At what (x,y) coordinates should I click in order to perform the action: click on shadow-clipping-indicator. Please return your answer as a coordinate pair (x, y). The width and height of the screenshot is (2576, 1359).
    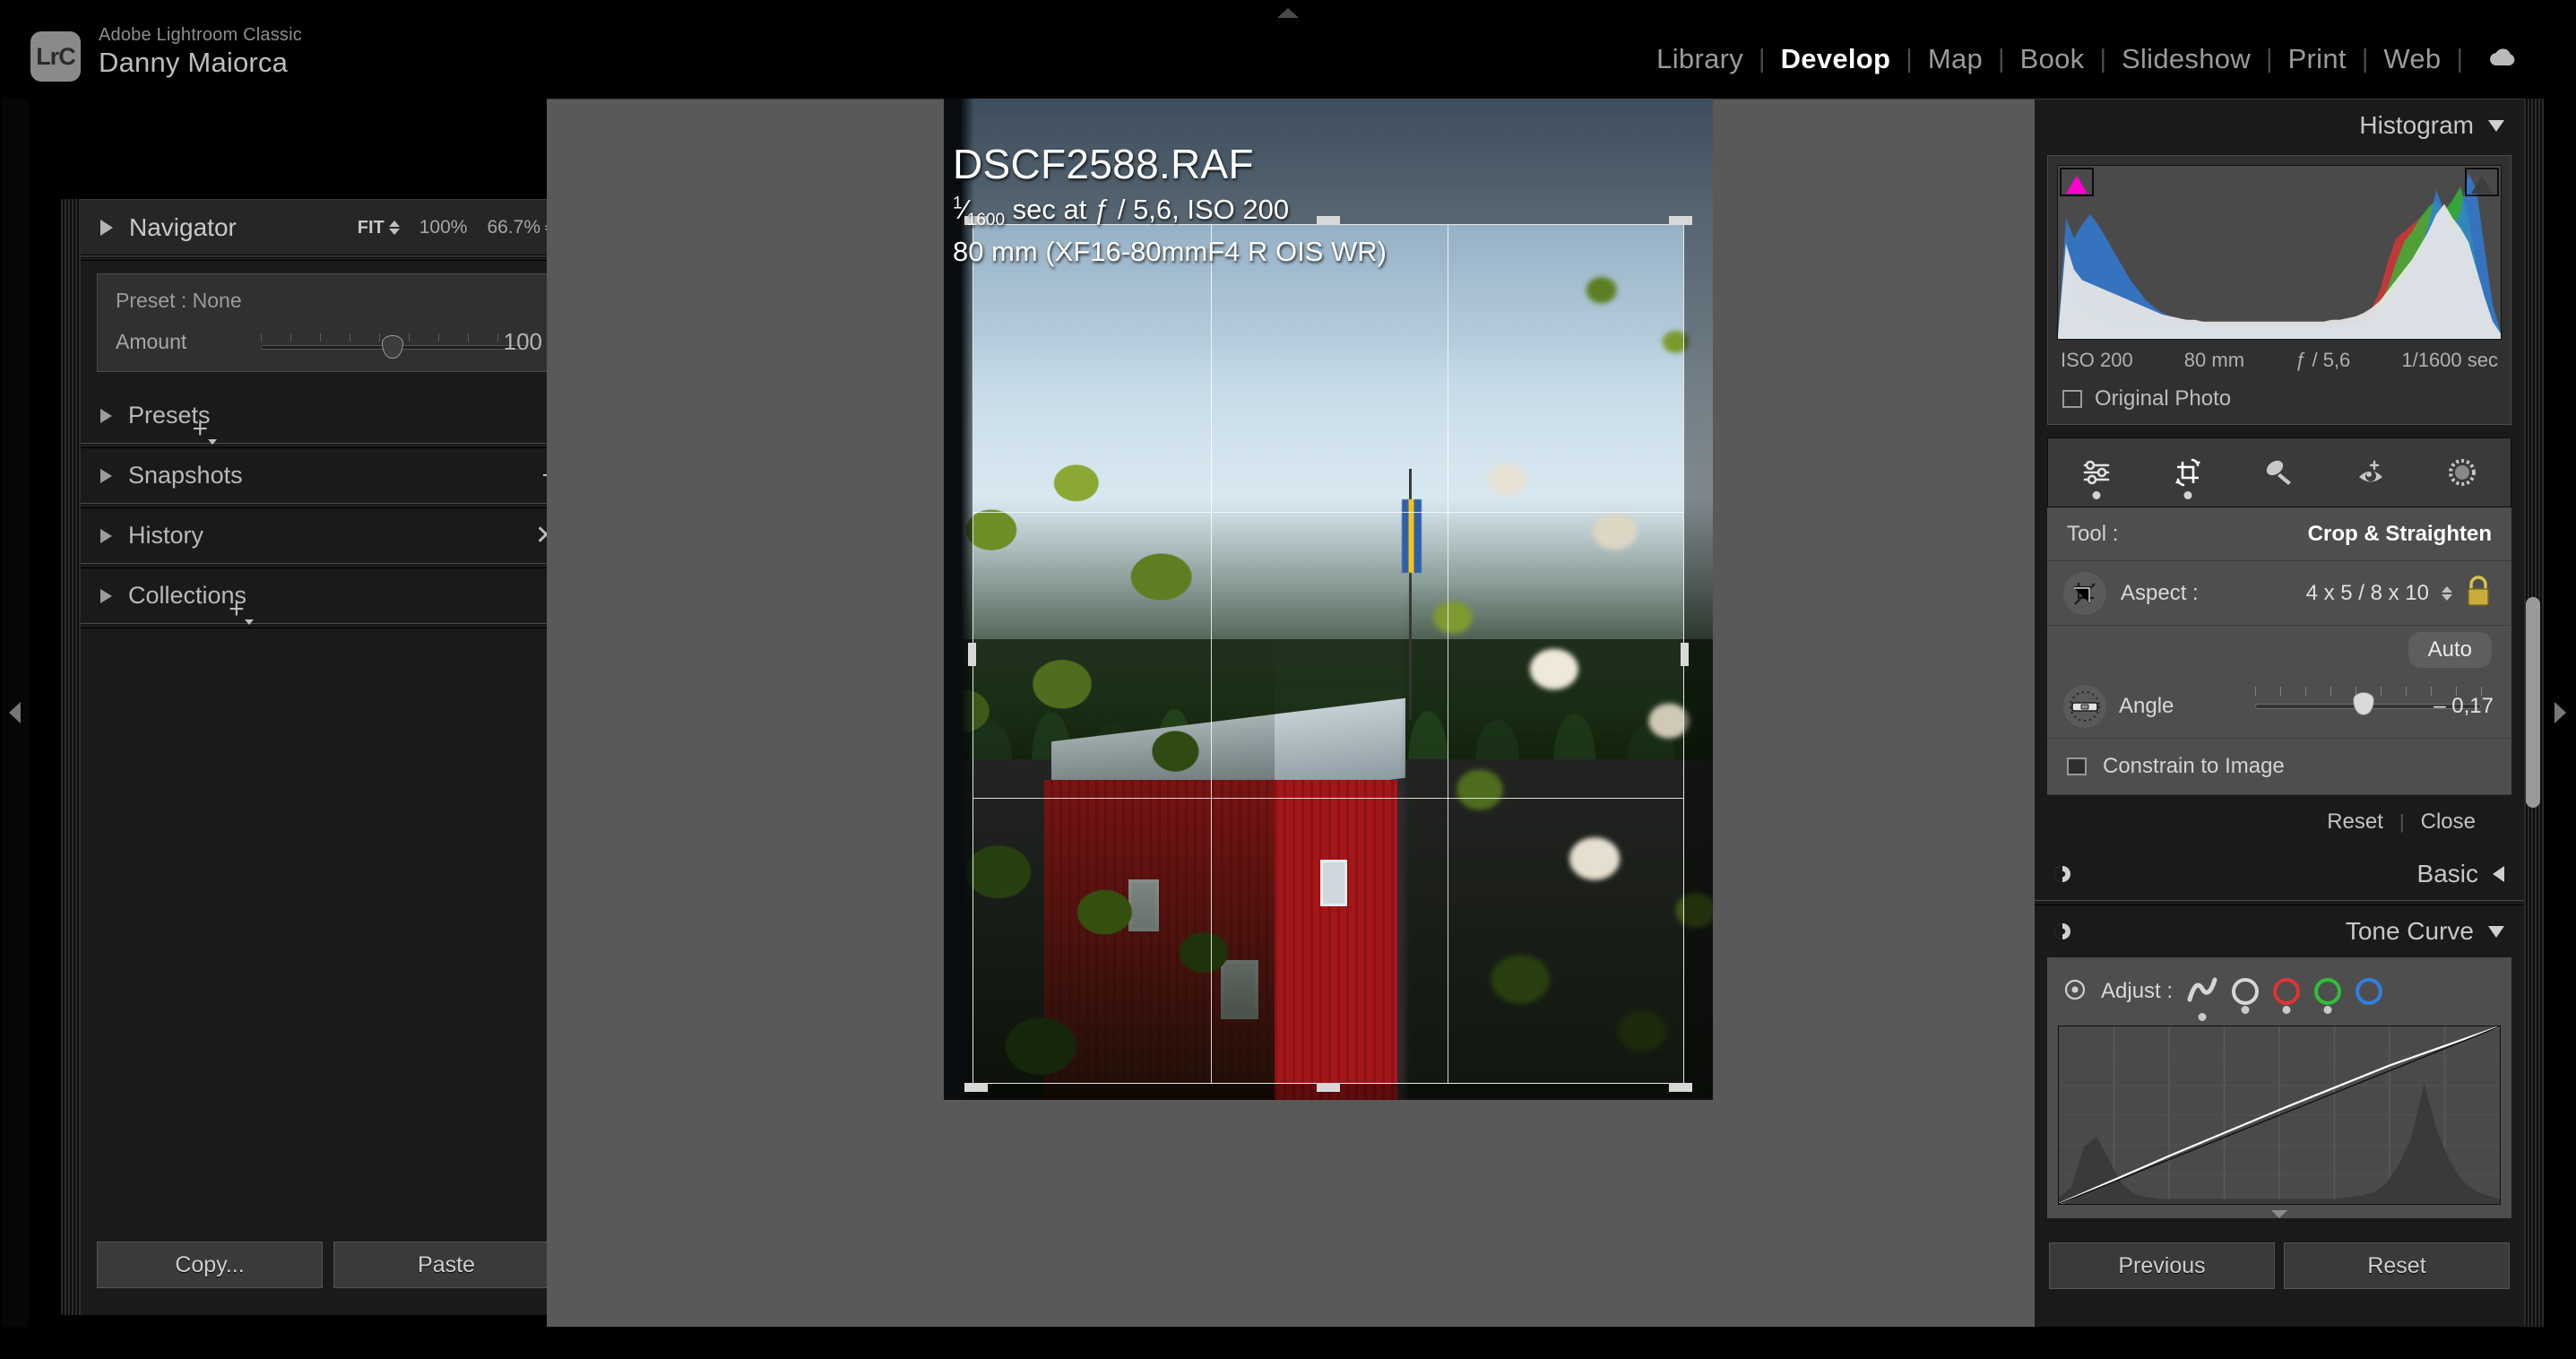
    Looking at the image, I should click on (2077, 182).